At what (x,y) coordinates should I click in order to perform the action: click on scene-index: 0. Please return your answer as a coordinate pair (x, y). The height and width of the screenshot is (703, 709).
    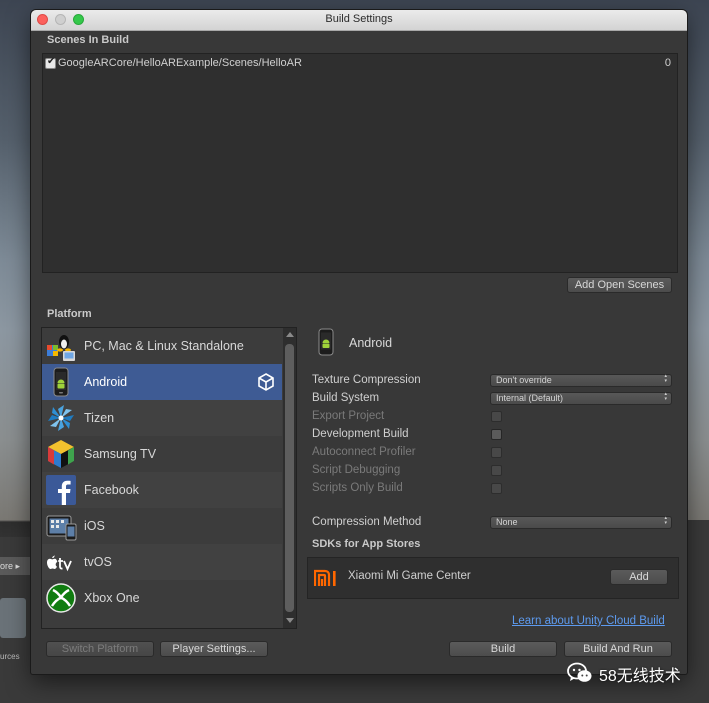
    Looking at the image, I should click on (667, 63).